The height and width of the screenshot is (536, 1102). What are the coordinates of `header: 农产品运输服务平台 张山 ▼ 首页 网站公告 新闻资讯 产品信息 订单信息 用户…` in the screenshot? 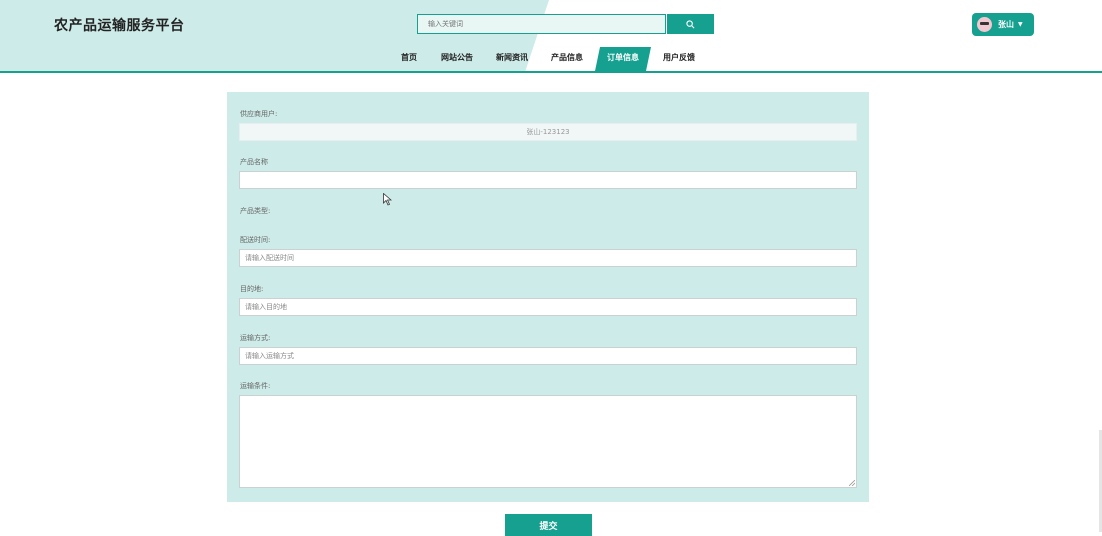 It's located at (551, 36).